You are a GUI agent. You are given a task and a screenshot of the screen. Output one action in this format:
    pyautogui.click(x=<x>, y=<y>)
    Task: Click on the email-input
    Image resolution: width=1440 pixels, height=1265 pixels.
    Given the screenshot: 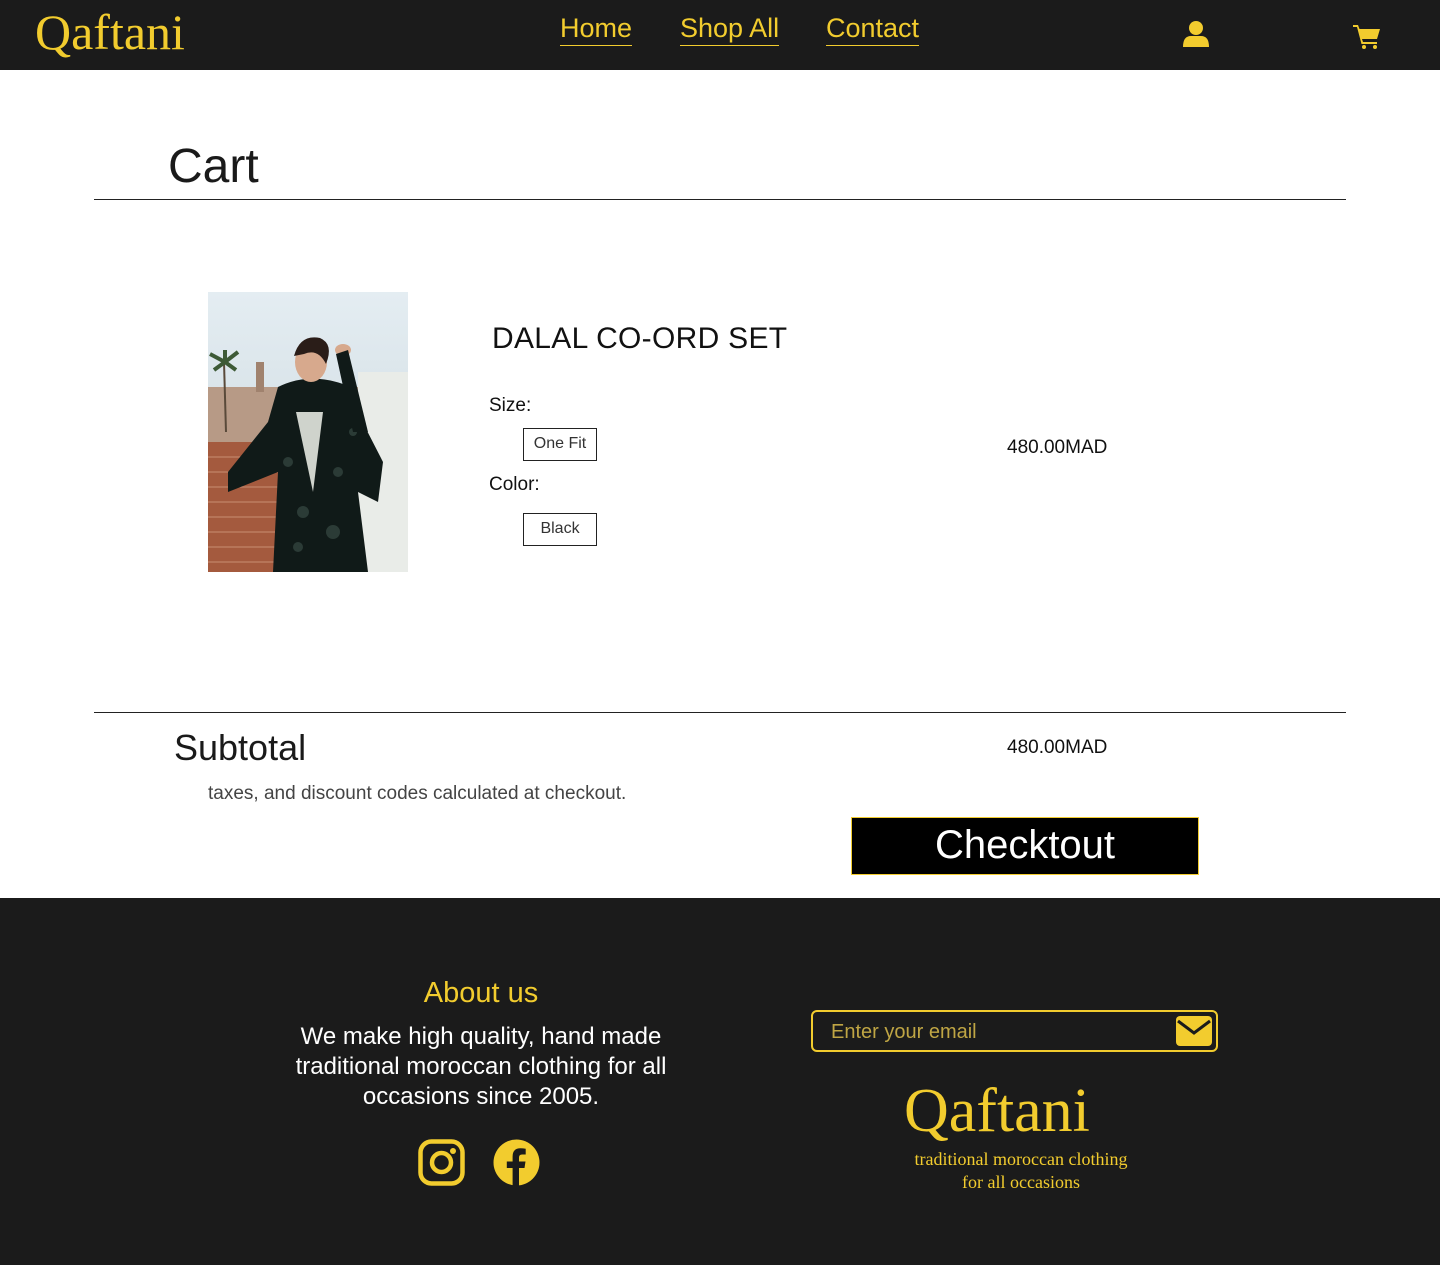 What is the action you would take?
    pyautogui.click(x=996, y=1032)
    